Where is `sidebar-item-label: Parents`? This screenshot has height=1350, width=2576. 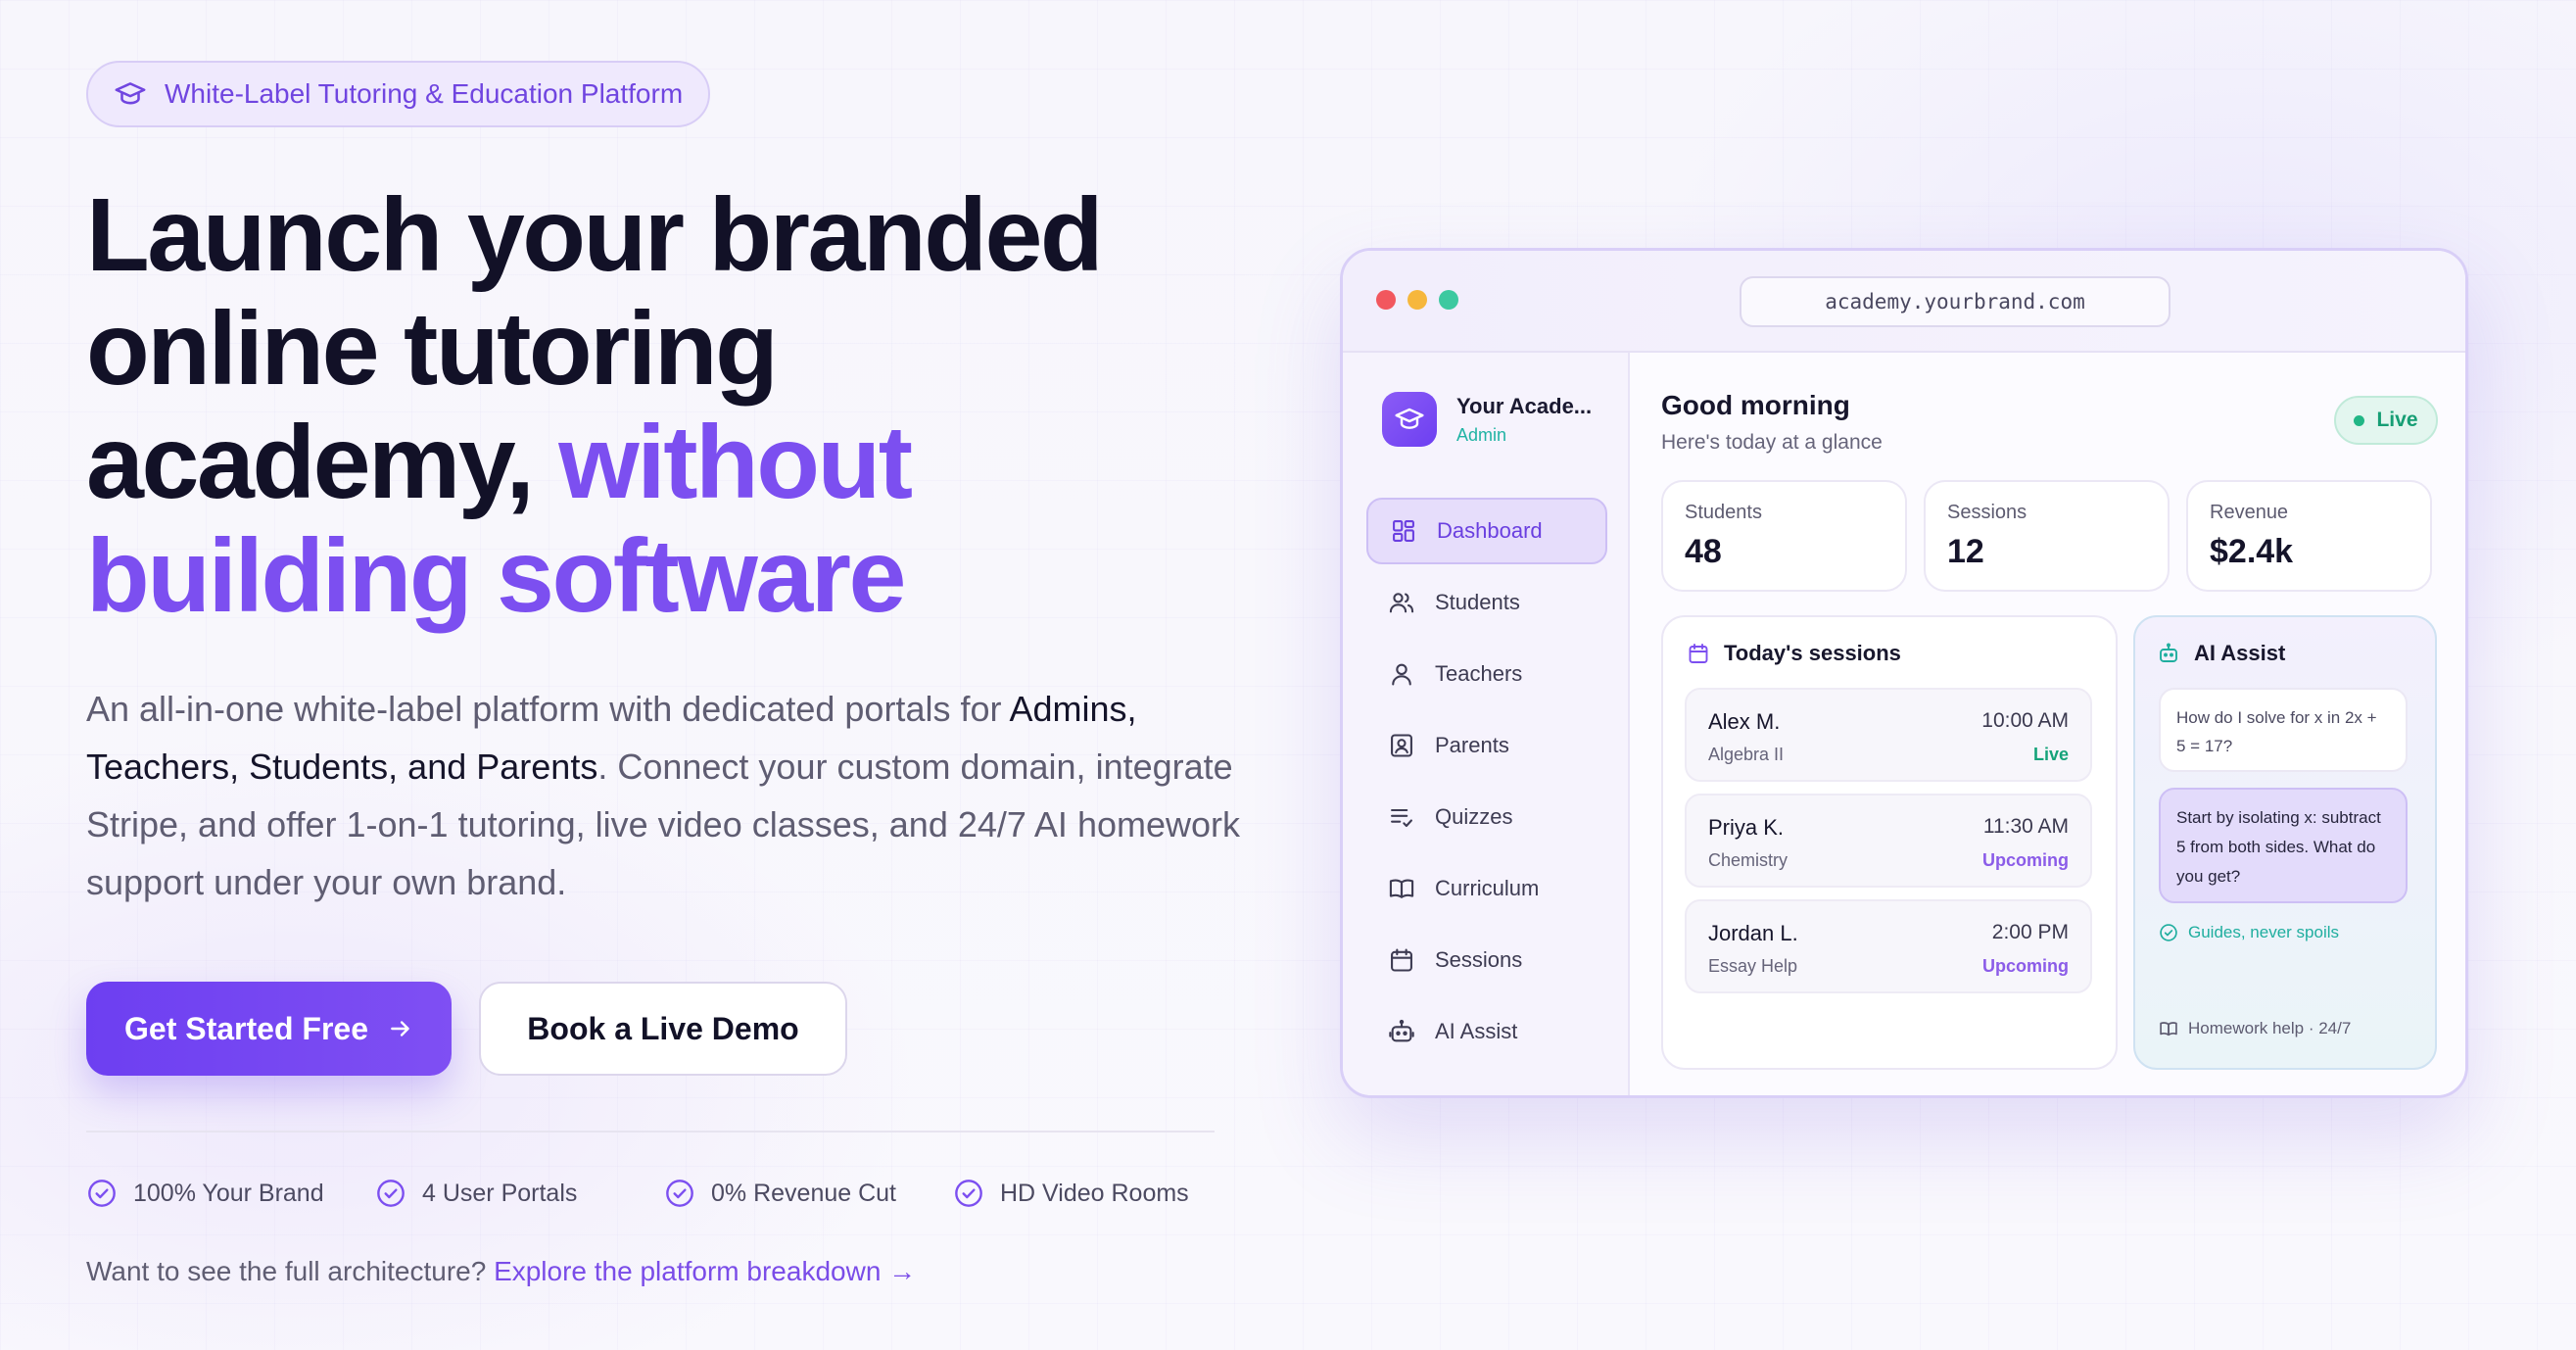
sidebar-item-label: Parents is located at coordinates (1472, 745).